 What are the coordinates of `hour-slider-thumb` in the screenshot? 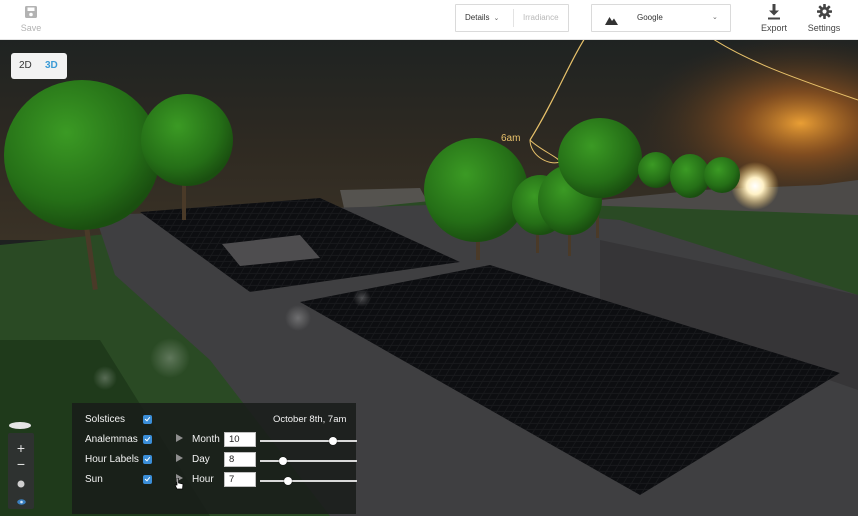 It's located at (288, 481).